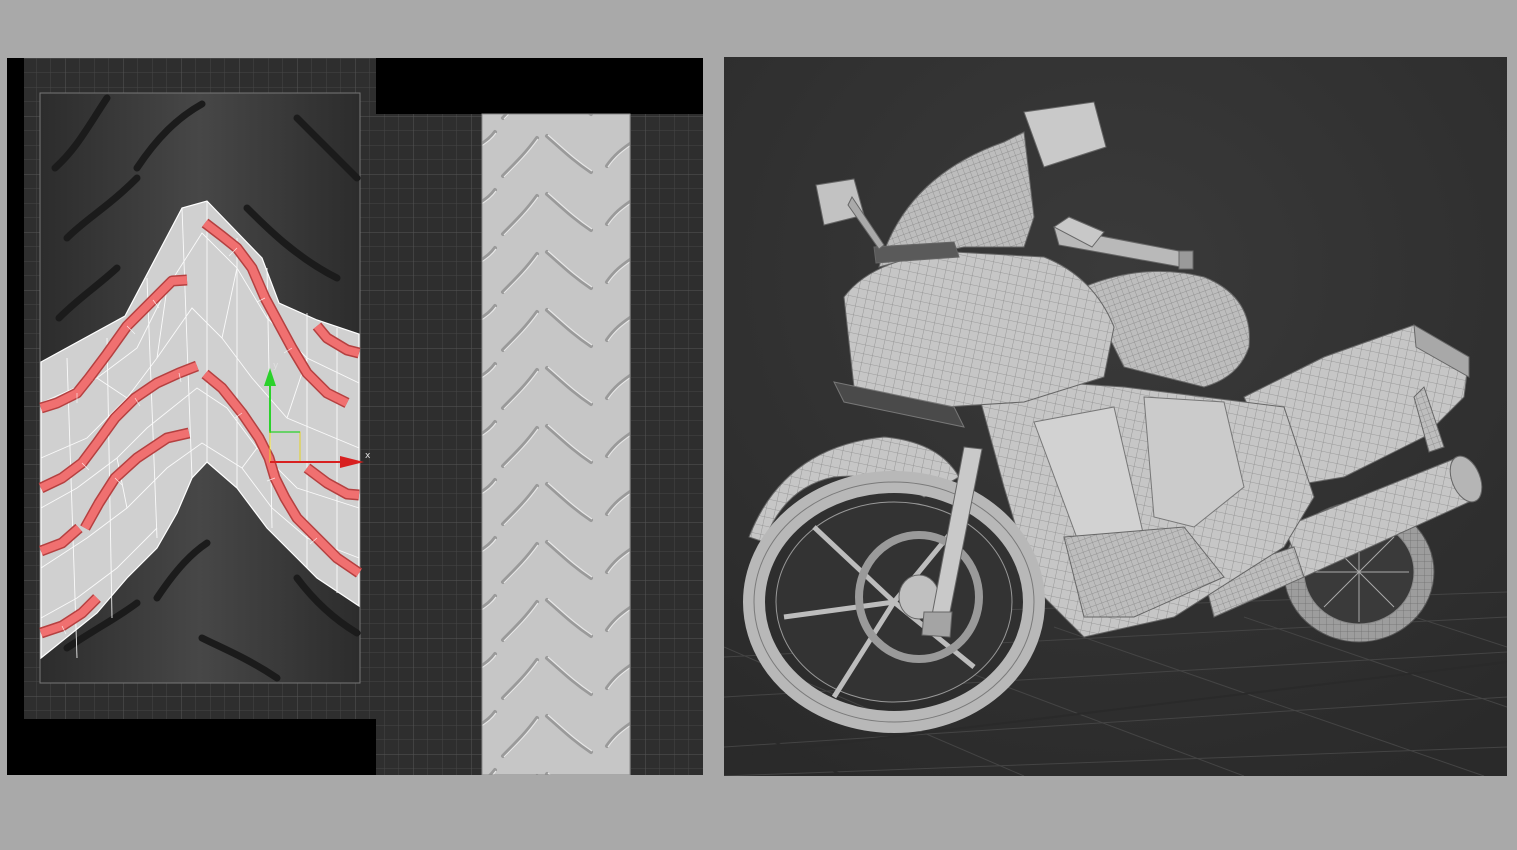 The width and height of the screenshot is (1517, 850). Describe the element at coordinates (368, 456) in the screenshot. I see `gizmo-x-label: x` at that location.